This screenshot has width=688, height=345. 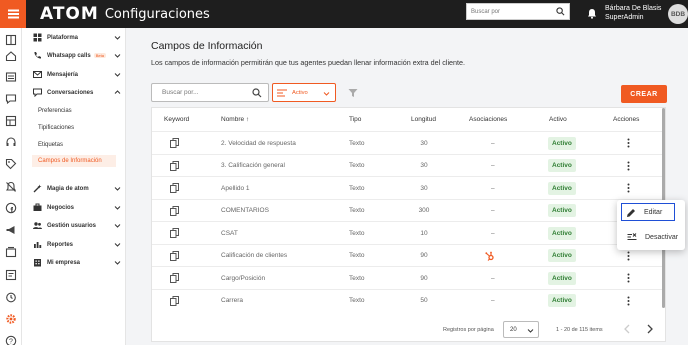 What do you see at coordinates (408, 210) in the screenshot?
I see `table-row: COMENTARIOS Texto 300 – Activo` at bounding box center [408, 210].